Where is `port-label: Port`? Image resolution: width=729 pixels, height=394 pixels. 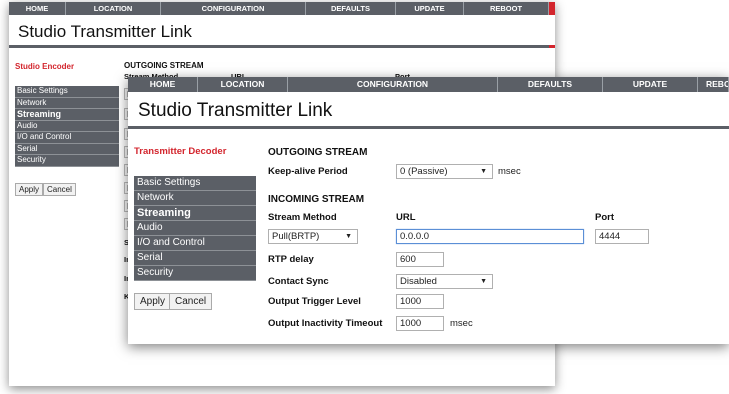
port-label: Port is located at coordinates (604, 217).